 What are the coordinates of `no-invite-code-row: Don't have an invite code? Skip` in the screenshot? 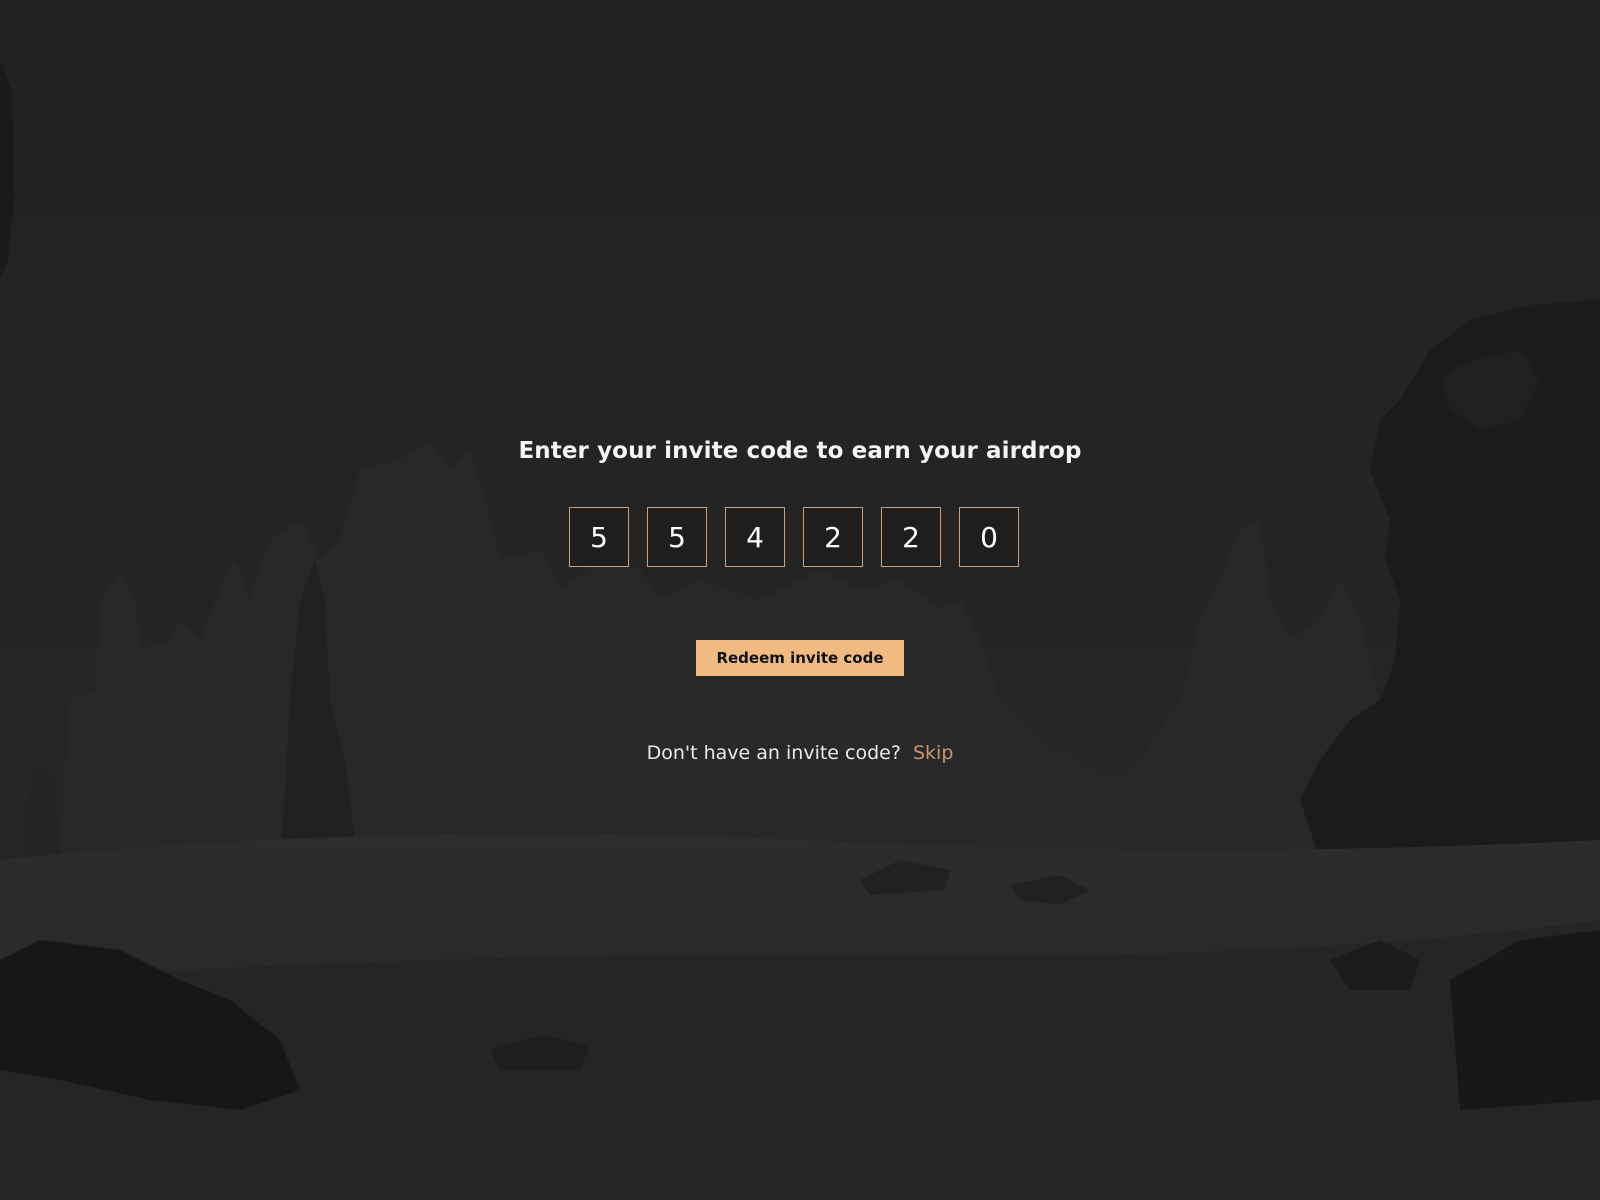 It's located at (800, 753).